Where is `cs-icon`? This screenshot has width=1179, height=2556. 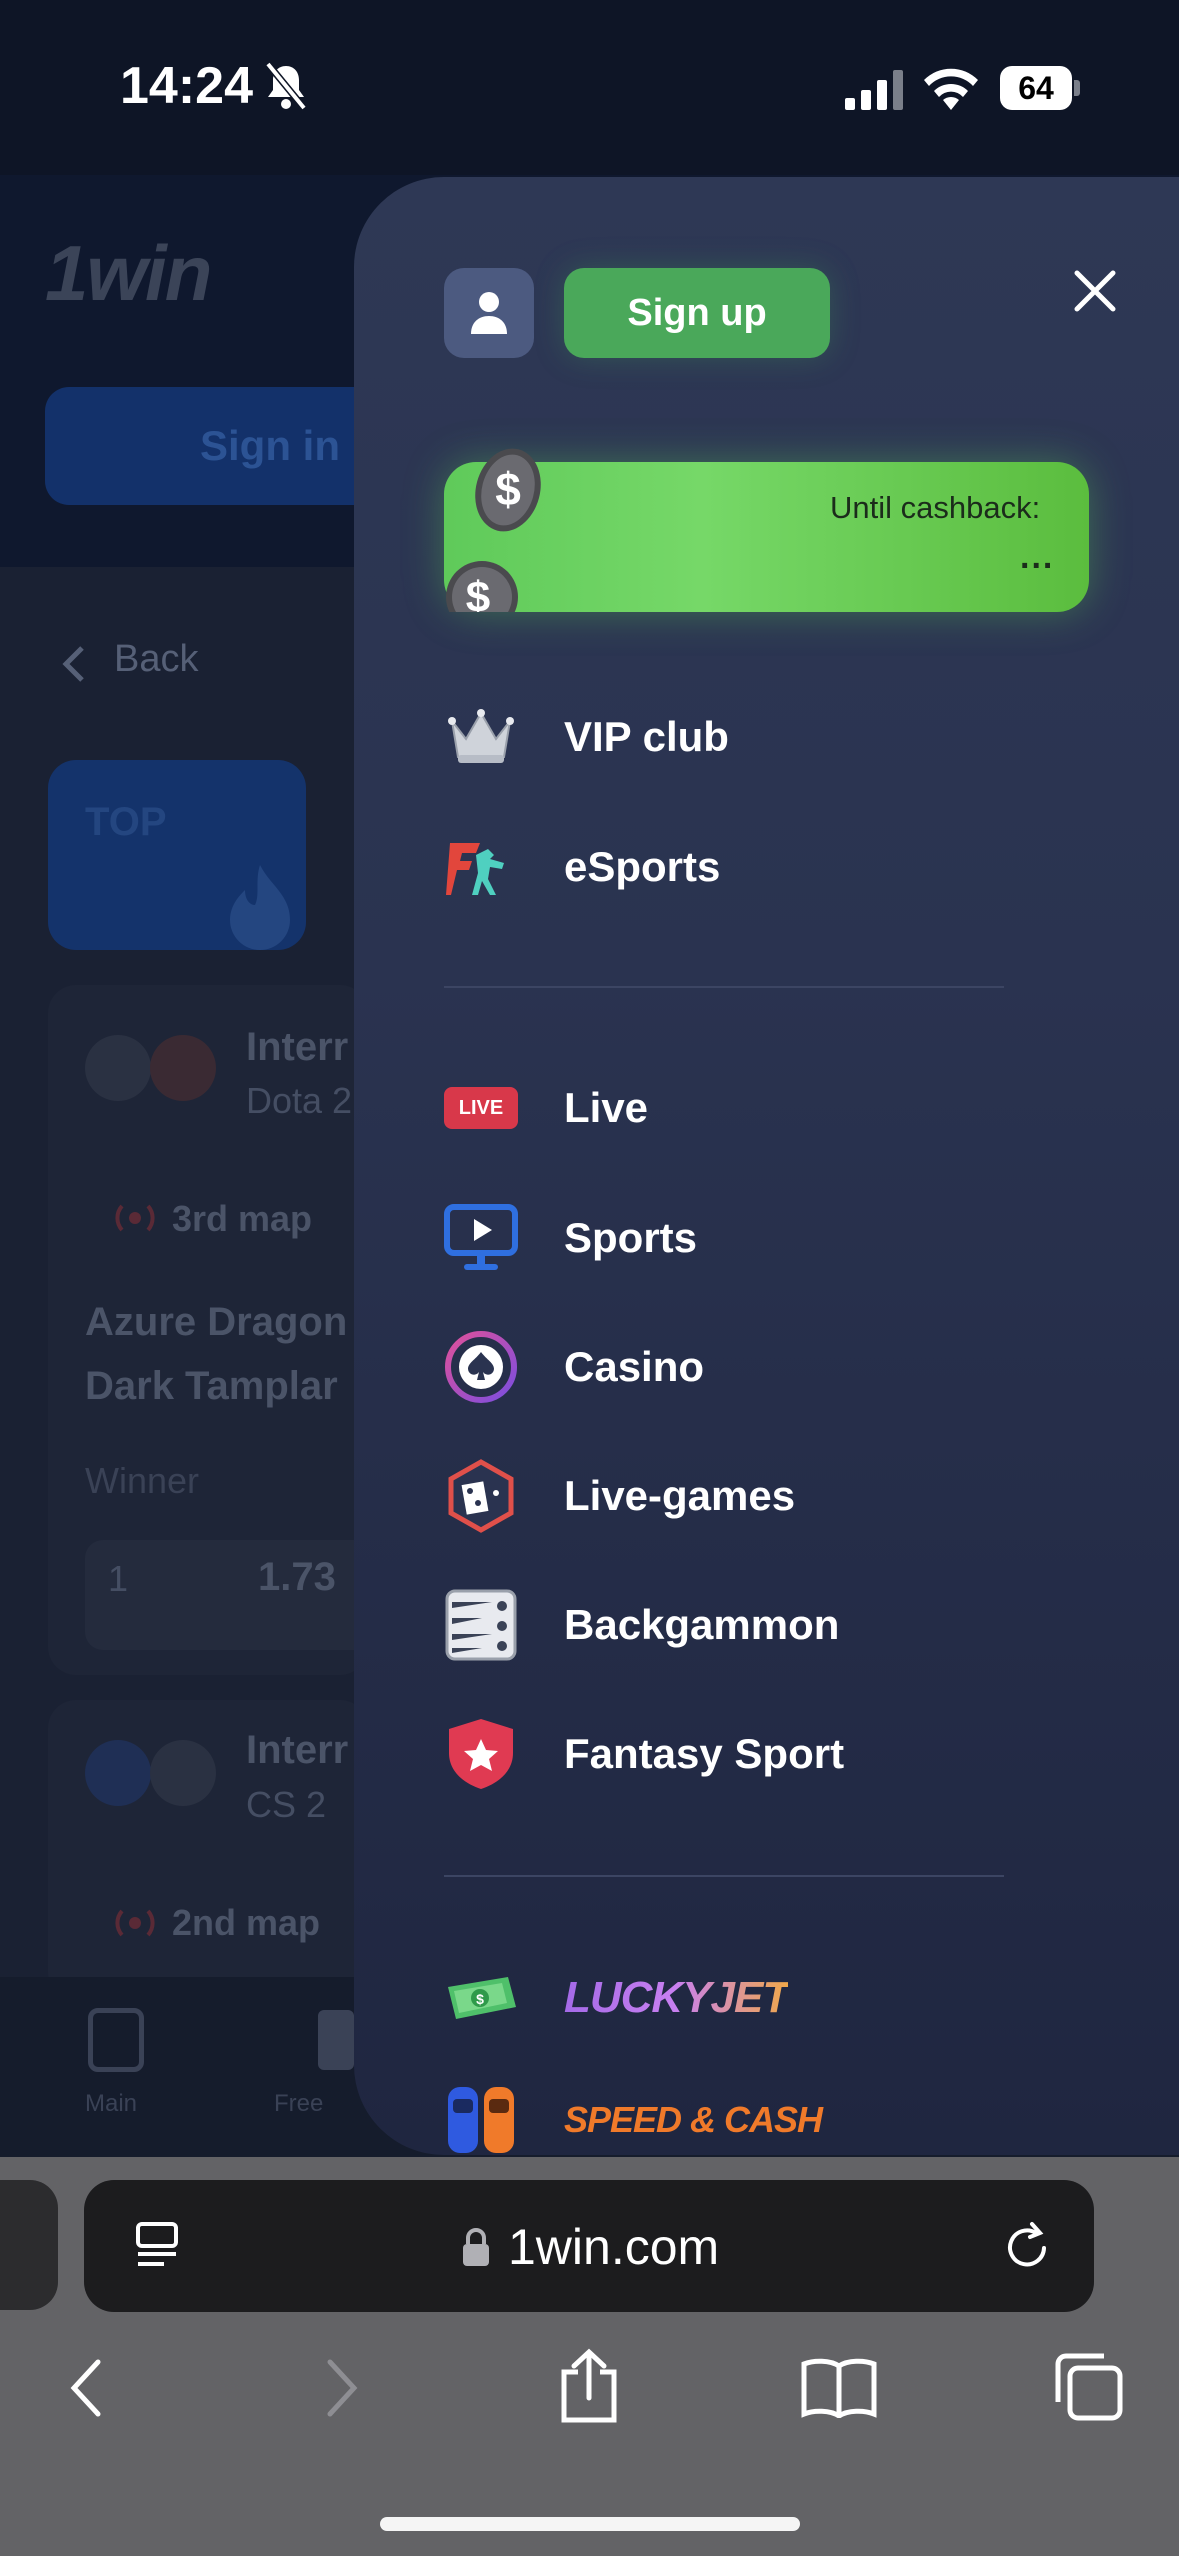
cs-icon is located at coordinates (118, 1773).